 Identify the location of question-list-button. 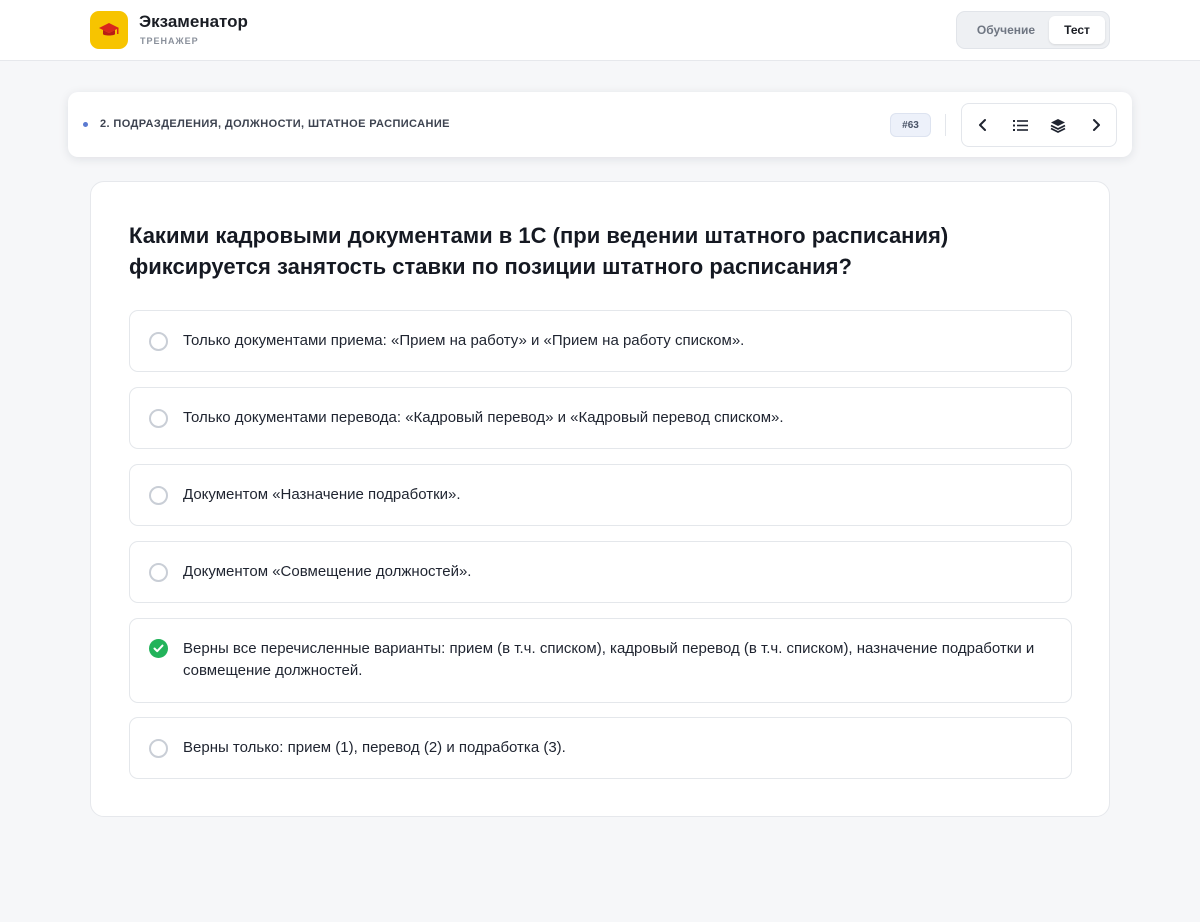
(1020, 125).